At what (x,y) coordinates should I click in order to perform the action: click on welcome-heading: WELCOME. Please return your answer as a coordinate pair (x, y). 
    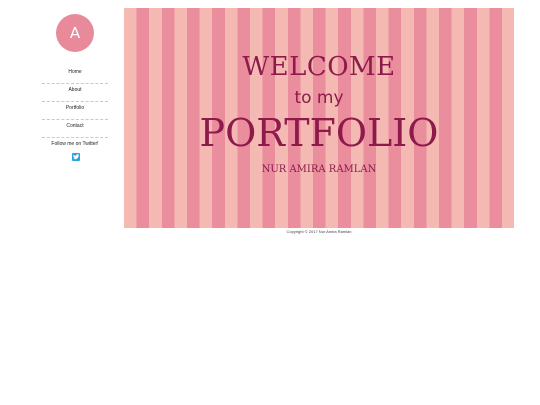
    Looking at the image, I should click on (319, 67).